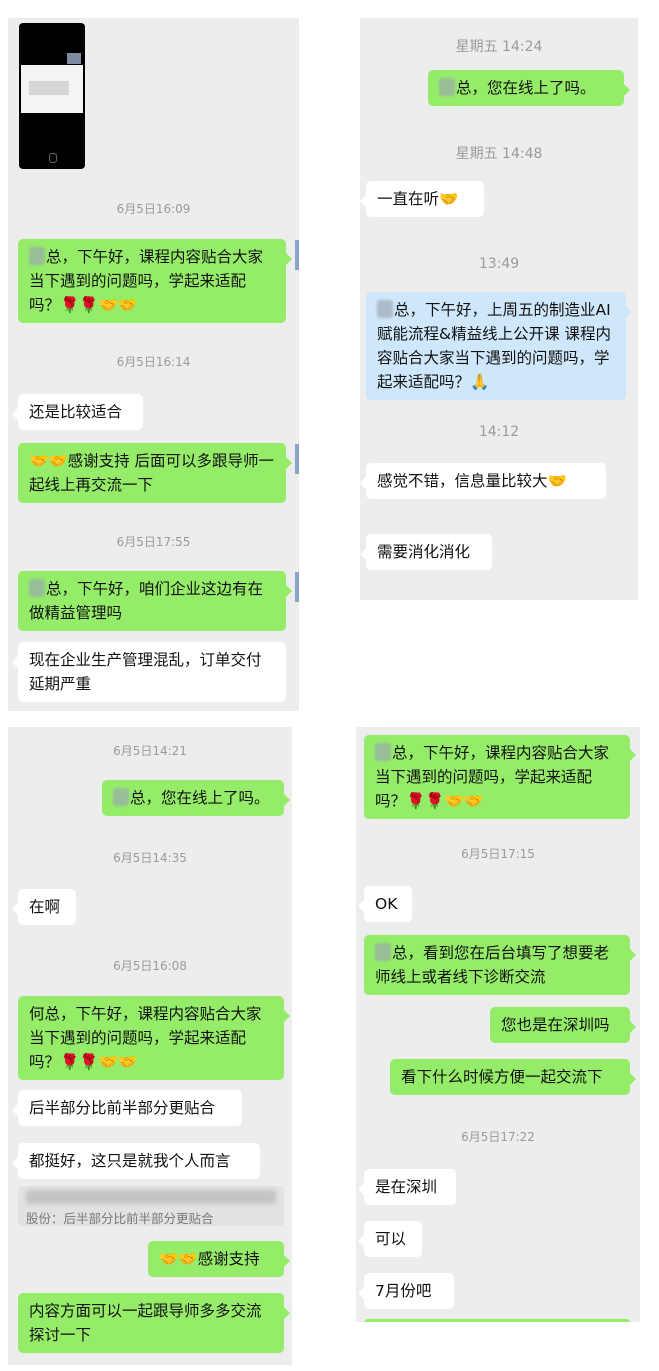 This screenshot has width=659, height=1371. I want to click on message-bubble: 现在企业生产管理混乱，订单交付延期严重, so click(149, 672).